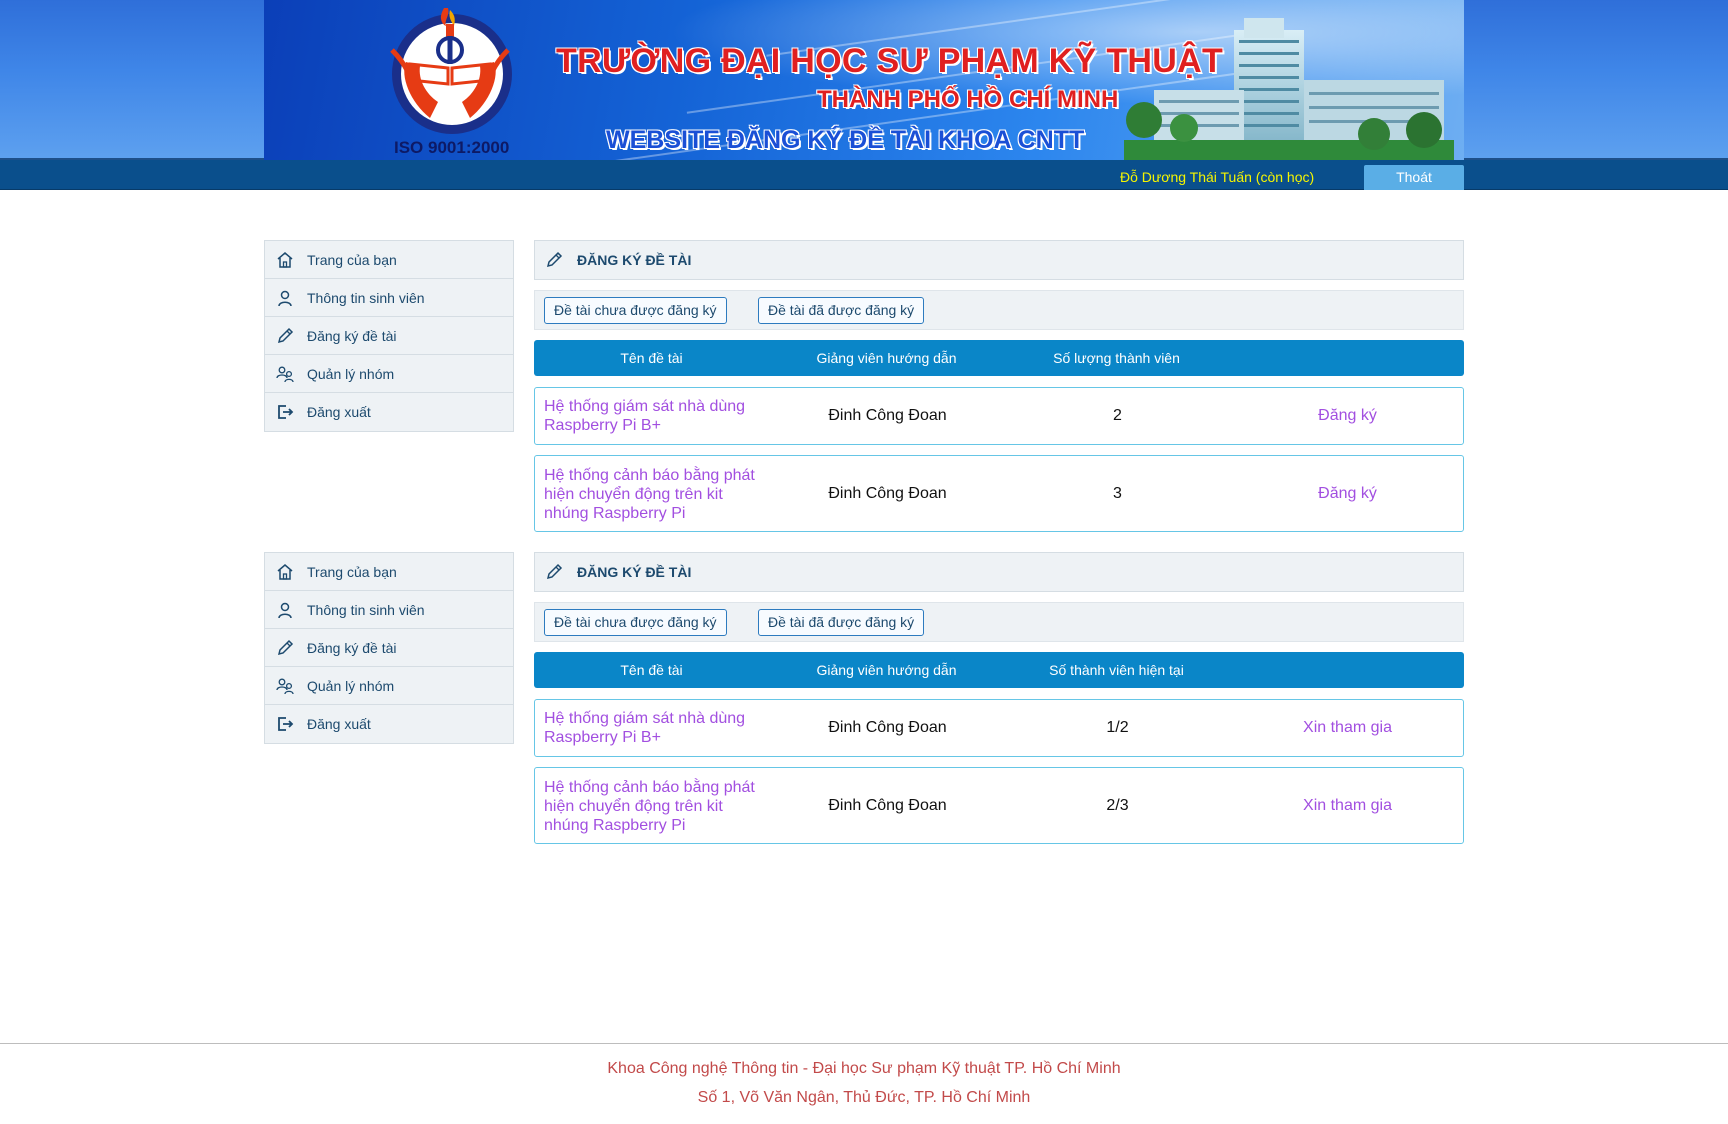 The width and height of the screenshot is (1728, 1124). I want to click on university-title: TRƯỜNG ĐẠI HỌC SƯ PHẠM KỸ THUẬT, so click(890, 61).